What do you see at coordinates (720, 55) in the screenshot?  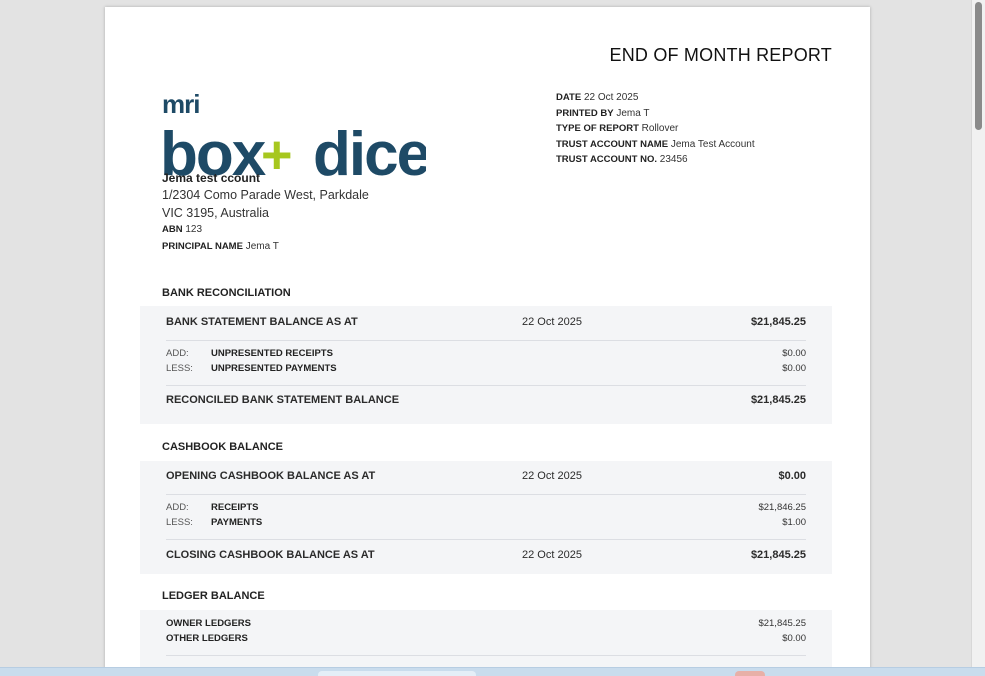 I see `report-title: END OF MONTH REPORT` at bounding box center [720, 55].